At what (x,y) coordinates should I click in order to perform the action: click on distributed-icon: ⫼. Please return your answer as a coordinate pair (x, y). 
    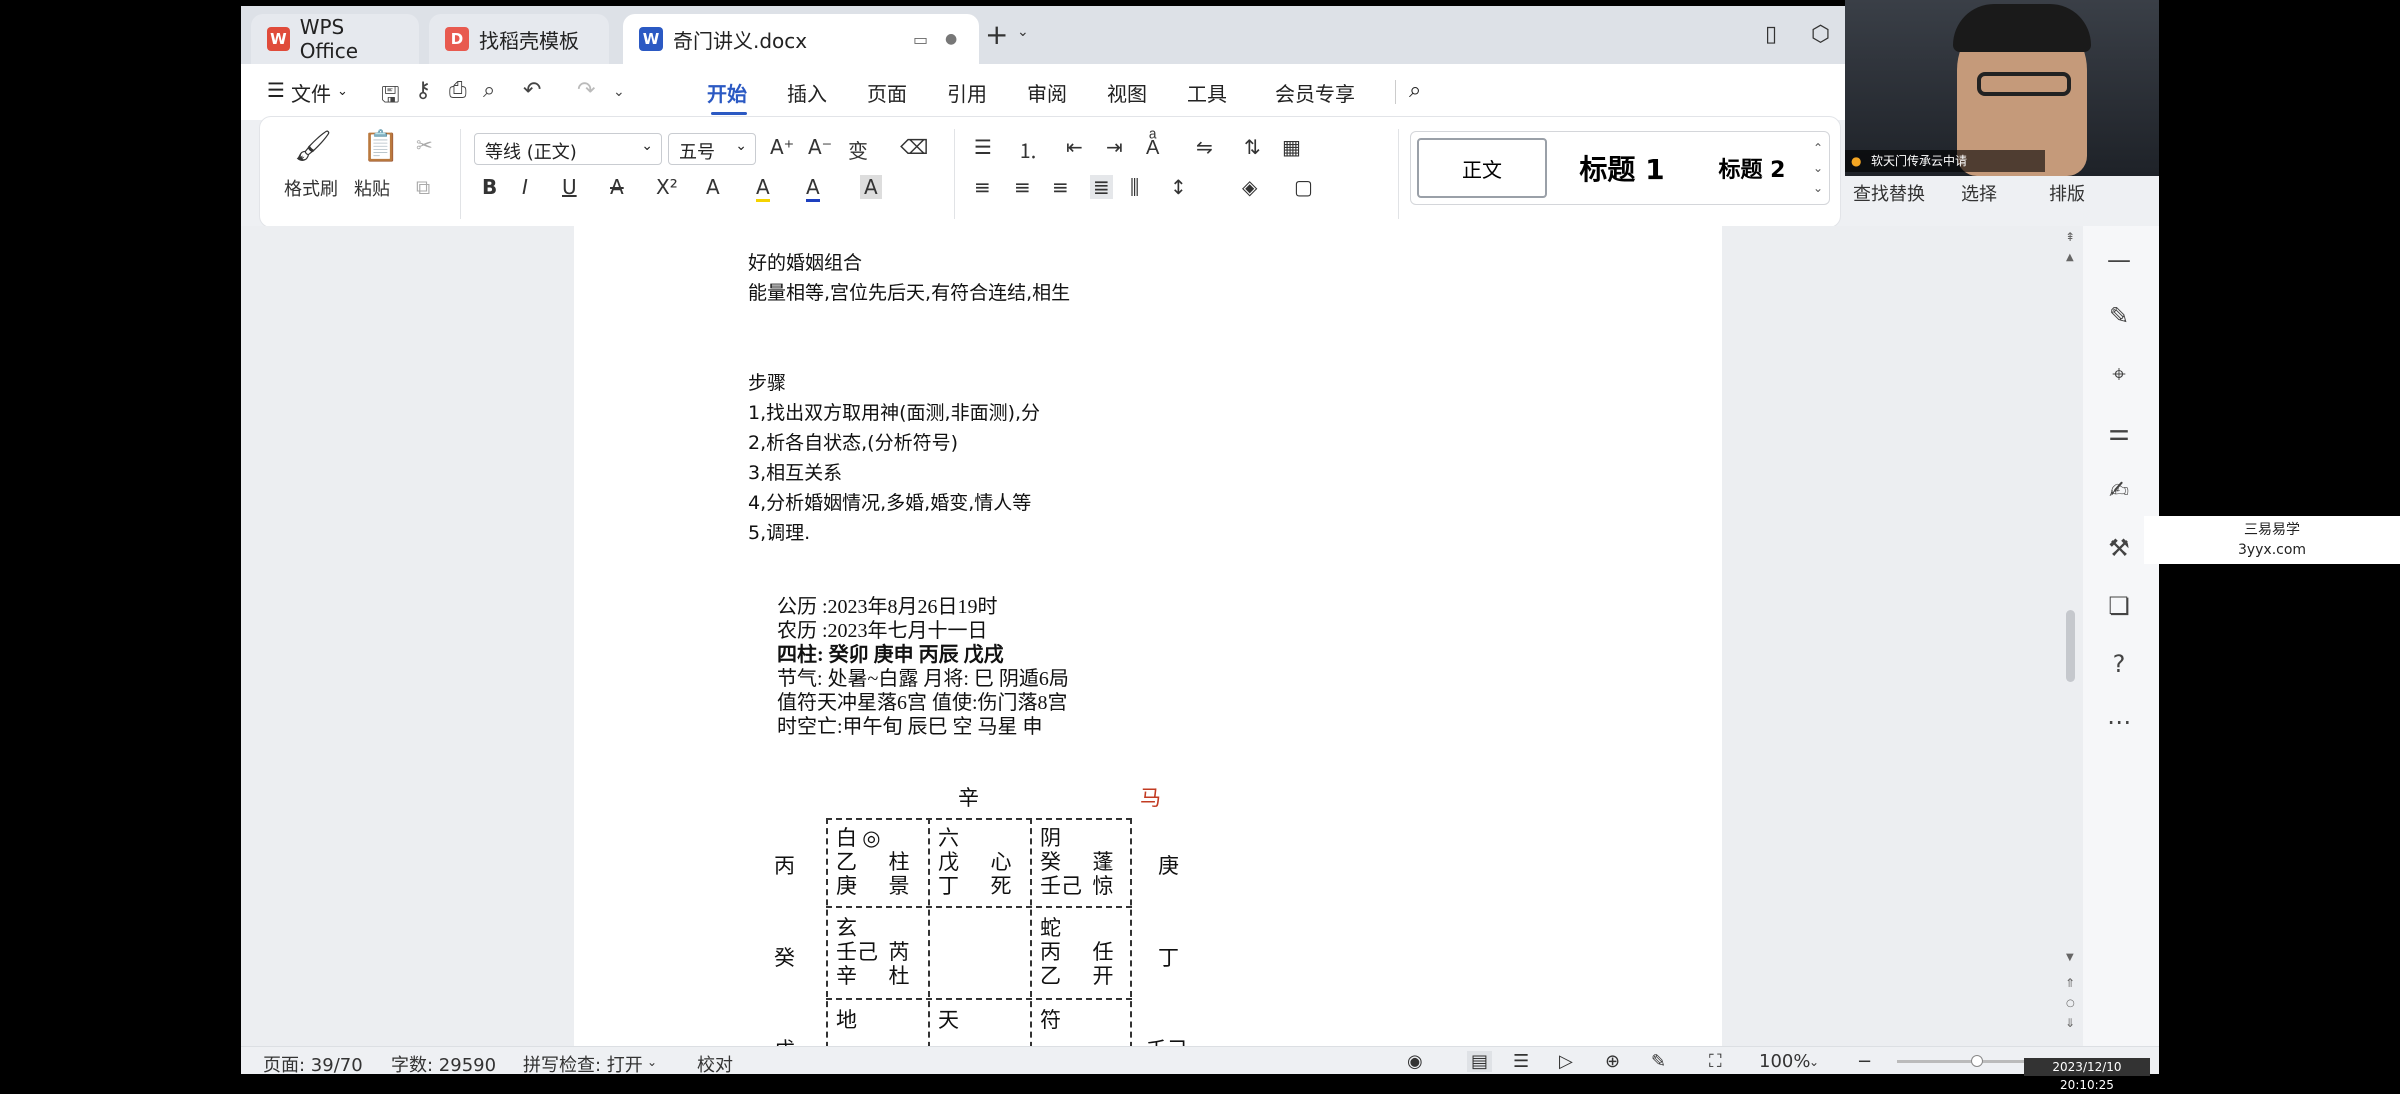
    Looking at the image, I should click on (1134, 187).